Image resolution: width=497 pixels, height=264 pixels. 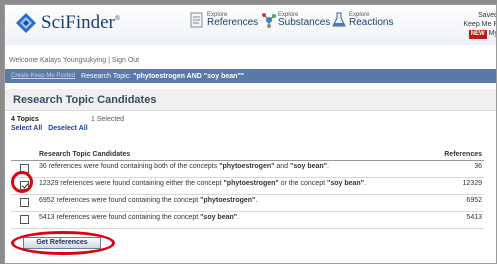 What do you see at coordinates (479, 15) in the screenshot?
I see `saved-link: Saved` at bounding box center [479, 15].